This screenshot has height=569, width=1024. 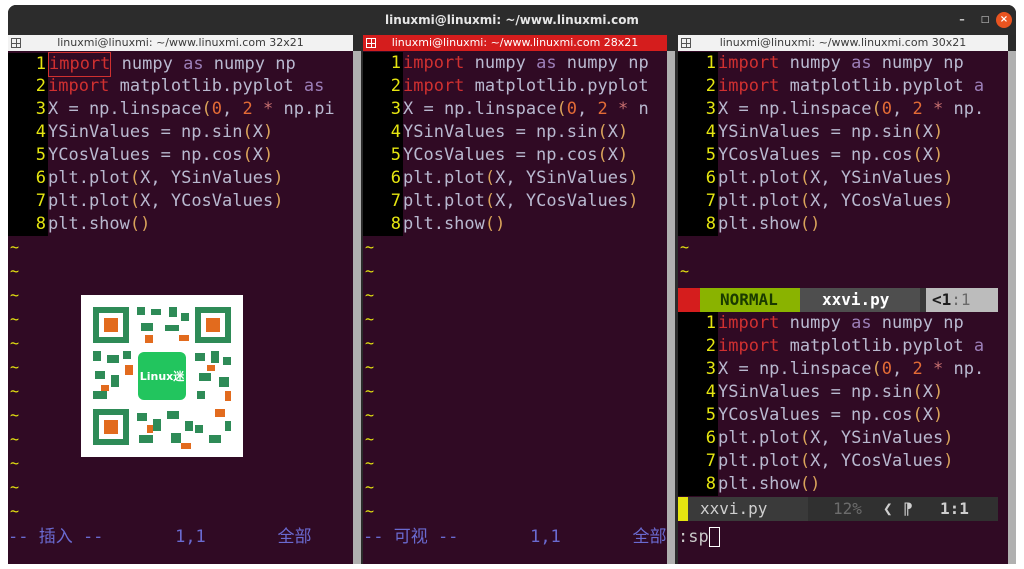 I want to click on close-icon: ×, so click(x=1004, y=20).